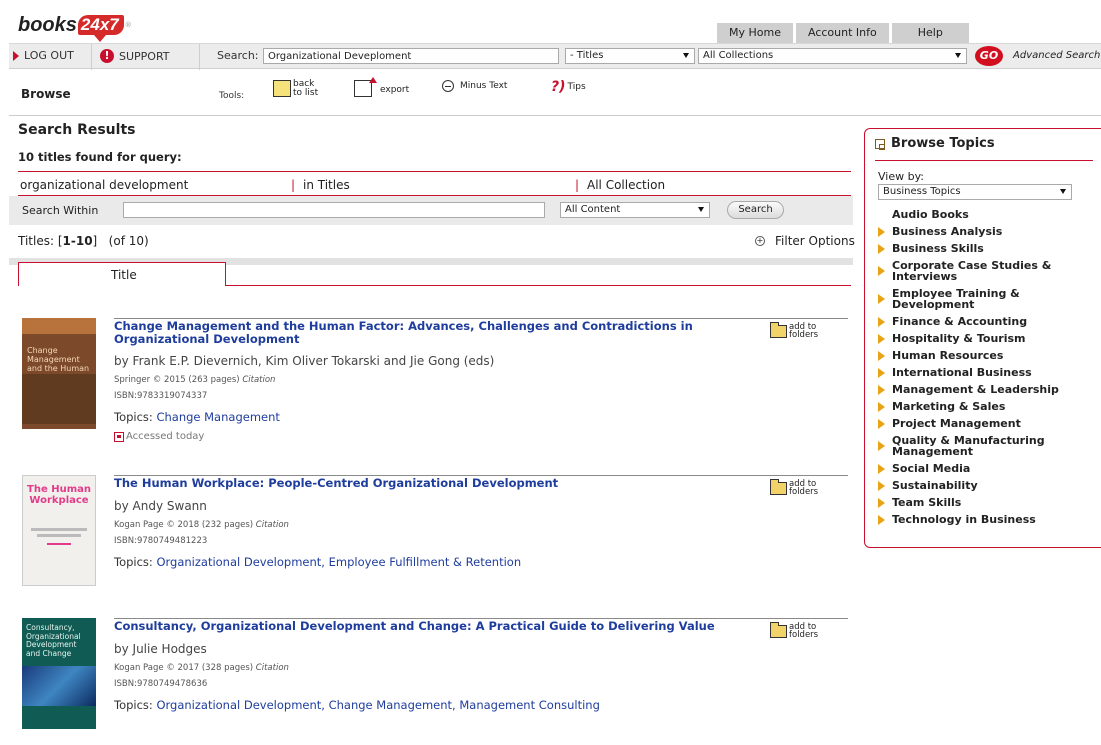 The width and height of the screenshot is (1101, 745). What do you see at coordinates (334, 210) in the screenshot?
I see `search-within-input` at bounding box center [334, 210].